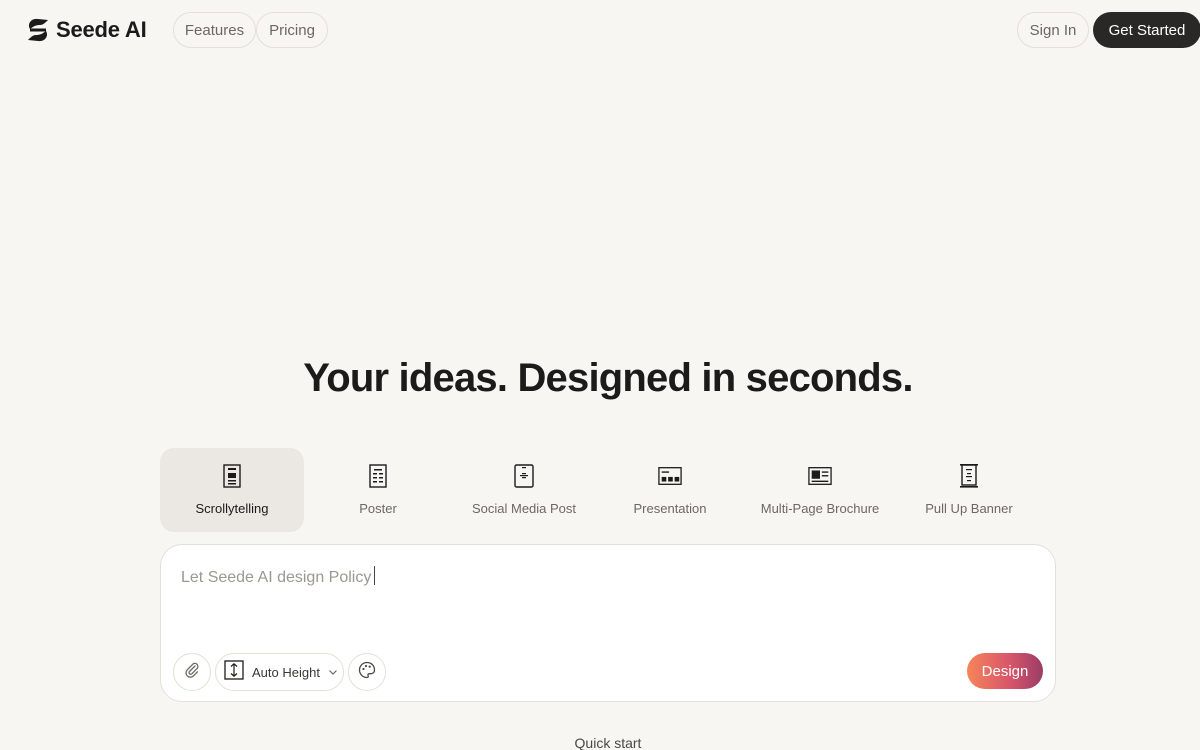  What do you see at coordinates (214, 30) in the screenshot?
I see `nav-features-link: Features` at bounding box center [214, 30].